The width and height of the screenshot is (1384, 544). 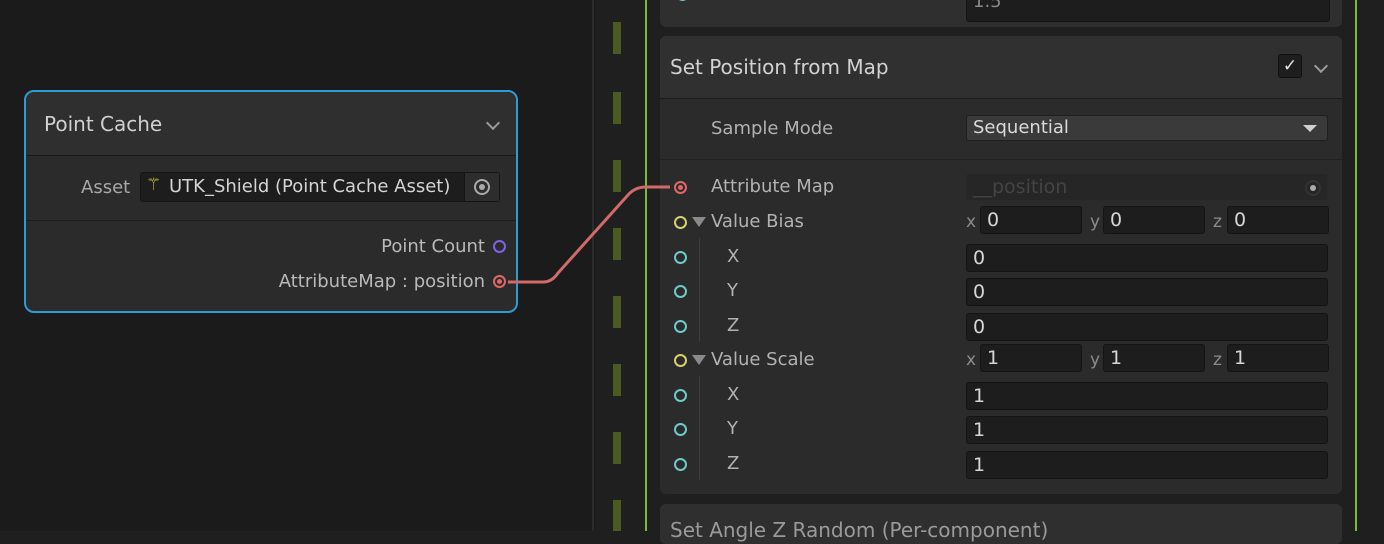 What do you see at coordinates (1031, 220) in the screenshot?
I see `bias-x-field: 0` at bounding box center [1031, 220].